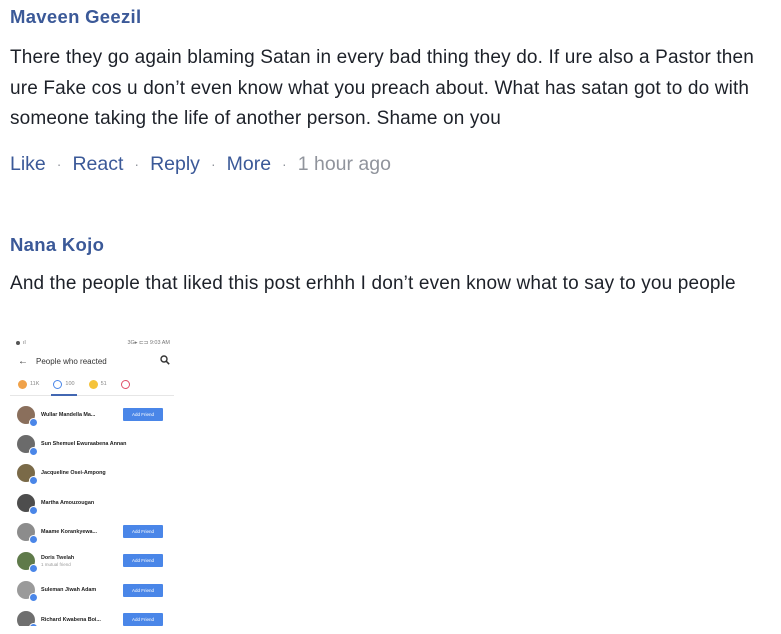 This screenshot has height=634, width=781. What do you see at coordinates (35, 384) in the screenshot?
I see `reaction-count: 11K` at bounding box center [35, 384].